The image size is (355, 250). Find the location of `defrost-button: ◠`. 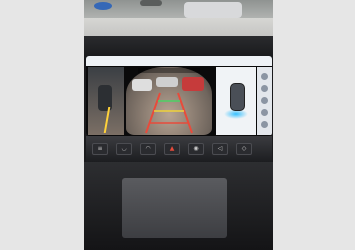

defrost-button: ◠ is located at coordinates (148, 149).